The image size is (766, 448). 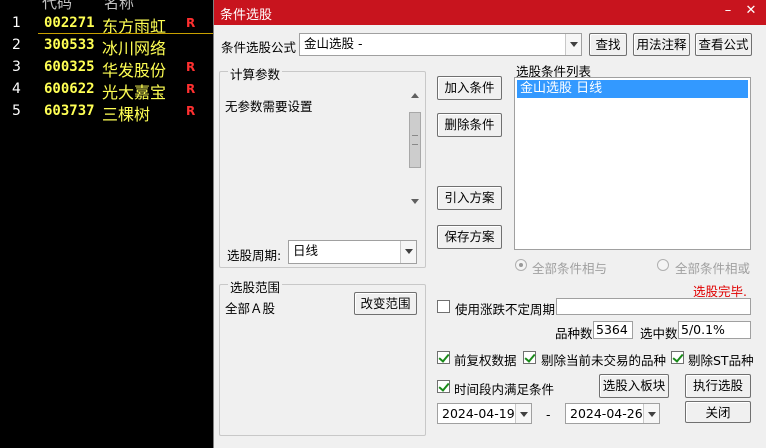 What do you see at coordinates (751, 11) in the screenshot?
I see `close-icon: ✕` at bounding box center [751, 11].